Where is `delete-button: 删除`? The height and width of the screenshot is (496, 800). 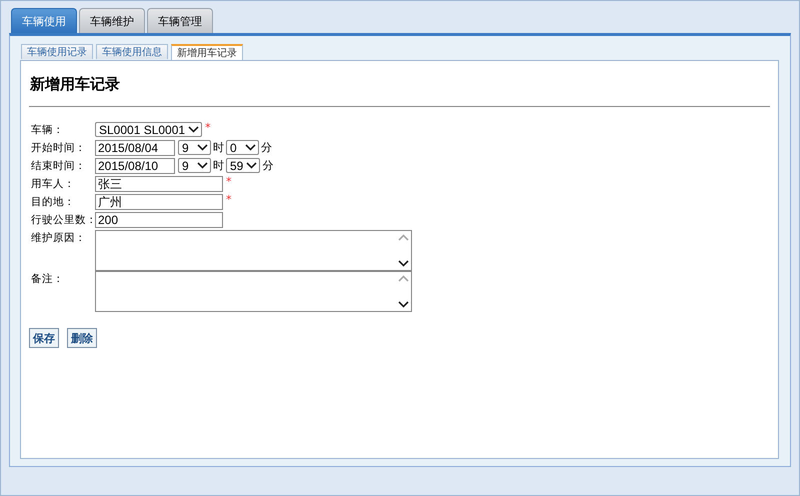
delete-button: 删除 is located at coordinates (82, 338).